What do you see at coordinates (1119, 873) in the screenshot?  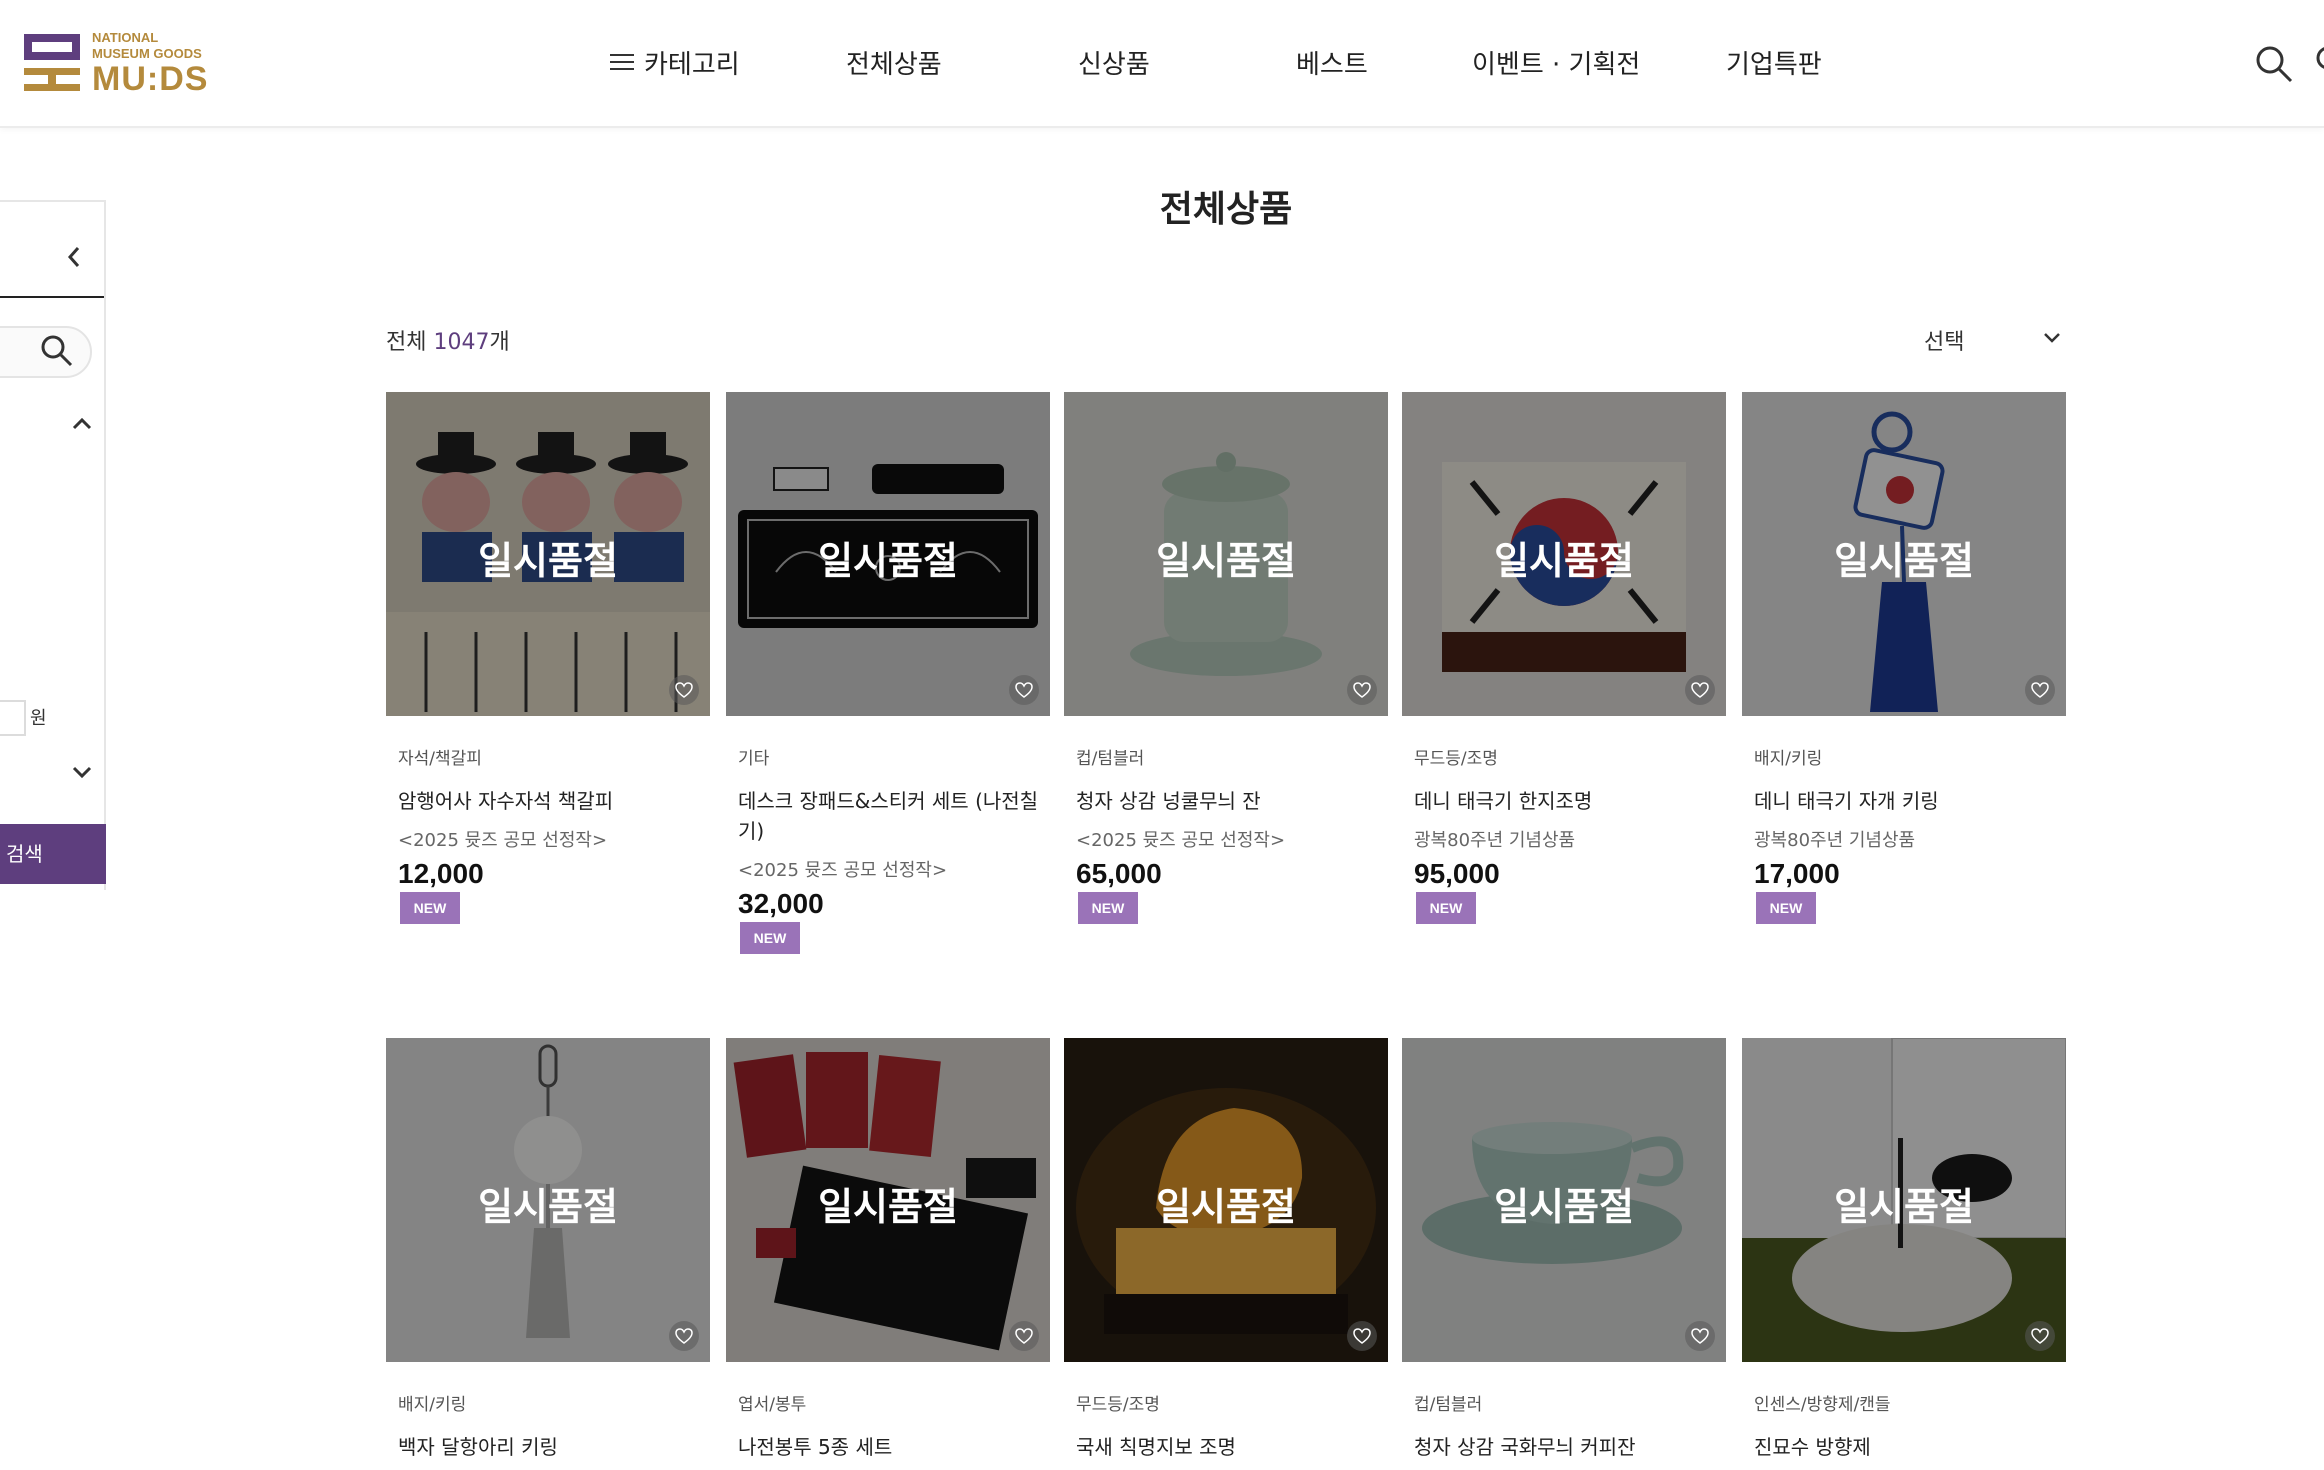 I see `product-price: 65,000` at bounding box center [1119, 873].